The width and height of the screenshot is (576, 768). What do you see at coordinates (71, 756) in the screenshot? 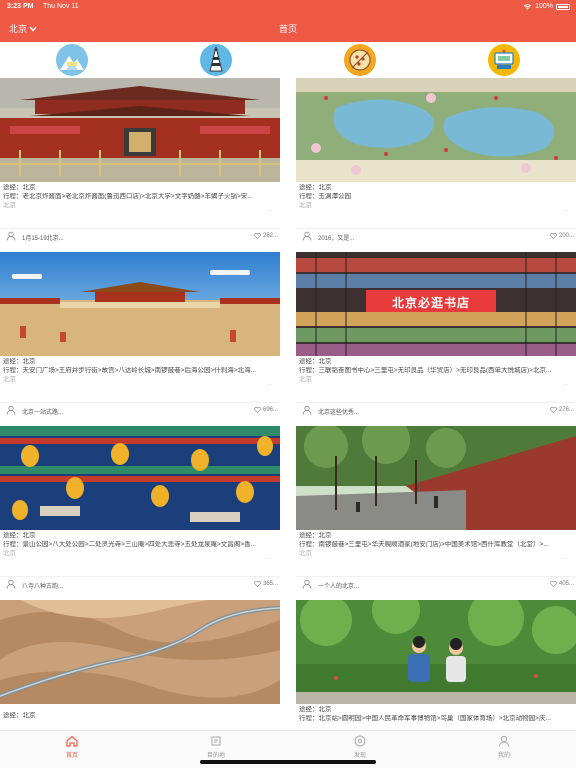
I see `tab-home-label: 首页` at bounding box center [71, 756].